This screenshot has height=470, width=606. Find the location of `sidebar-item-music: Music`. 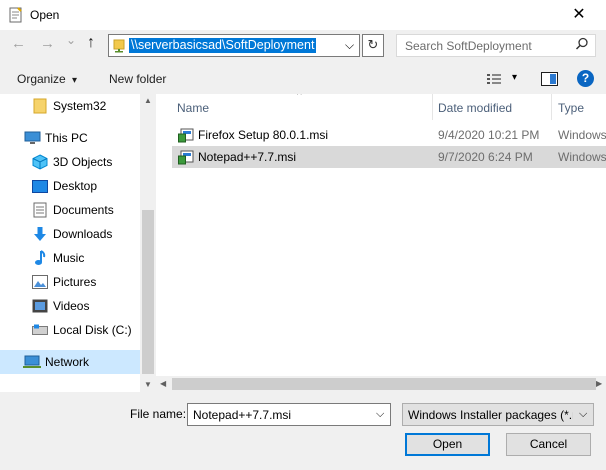

sidebar-item-music: Music is located at coordinates (70, 258).